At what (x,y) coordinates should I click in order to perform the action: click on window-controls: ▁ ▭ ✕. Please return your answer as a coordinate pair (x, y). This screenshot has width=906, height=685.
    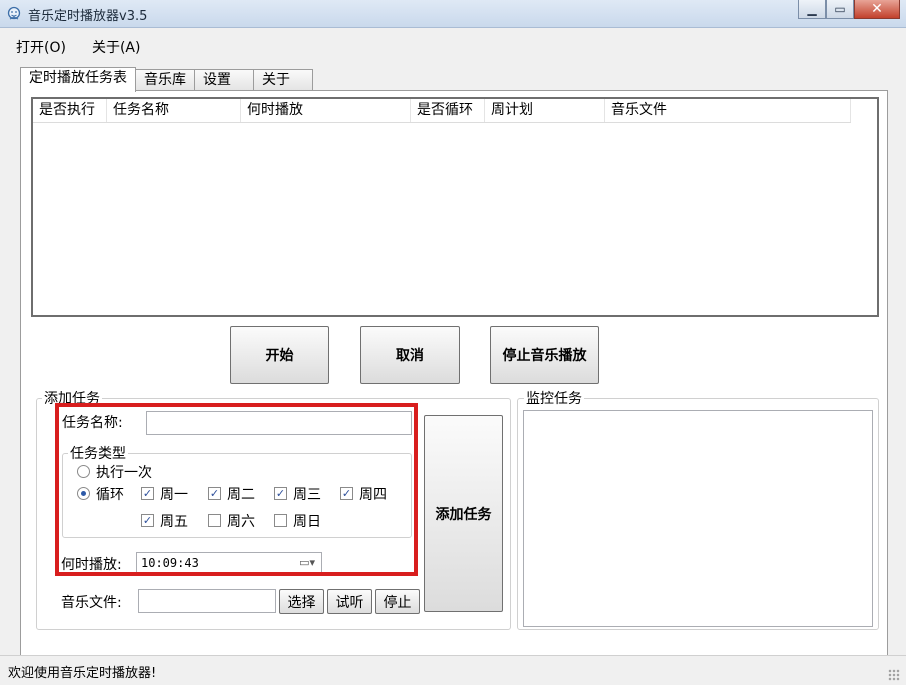
    Looking at the image, I should click on (849, 10).